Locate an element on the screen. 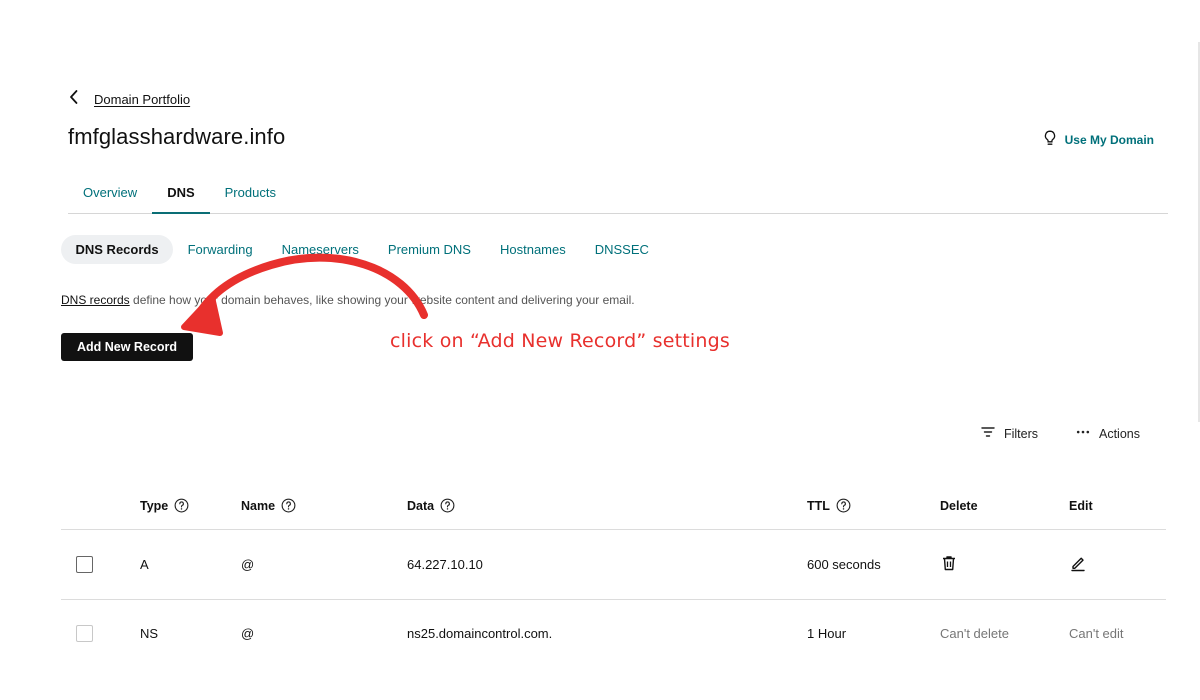 This screenshot has height=700, width=1200. more-dots-icon is located at coordinates (1083, 433).